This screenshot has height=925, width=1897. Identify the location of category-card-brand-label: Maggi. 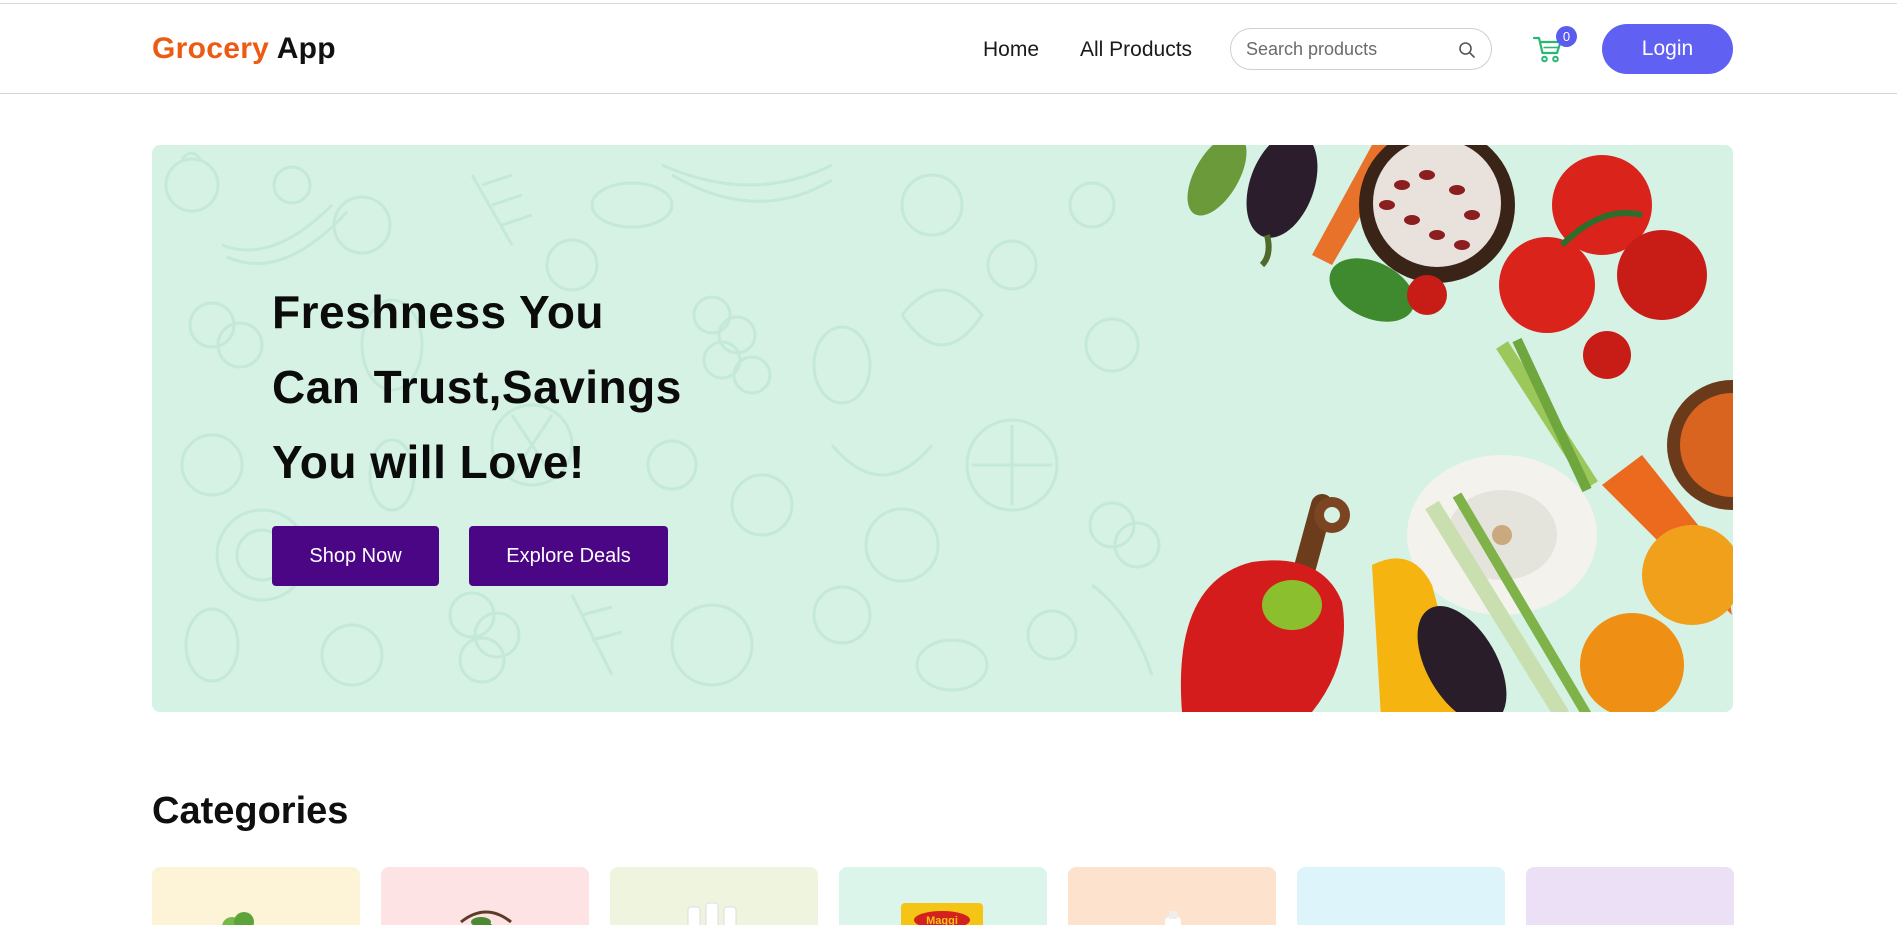
(942, 920).